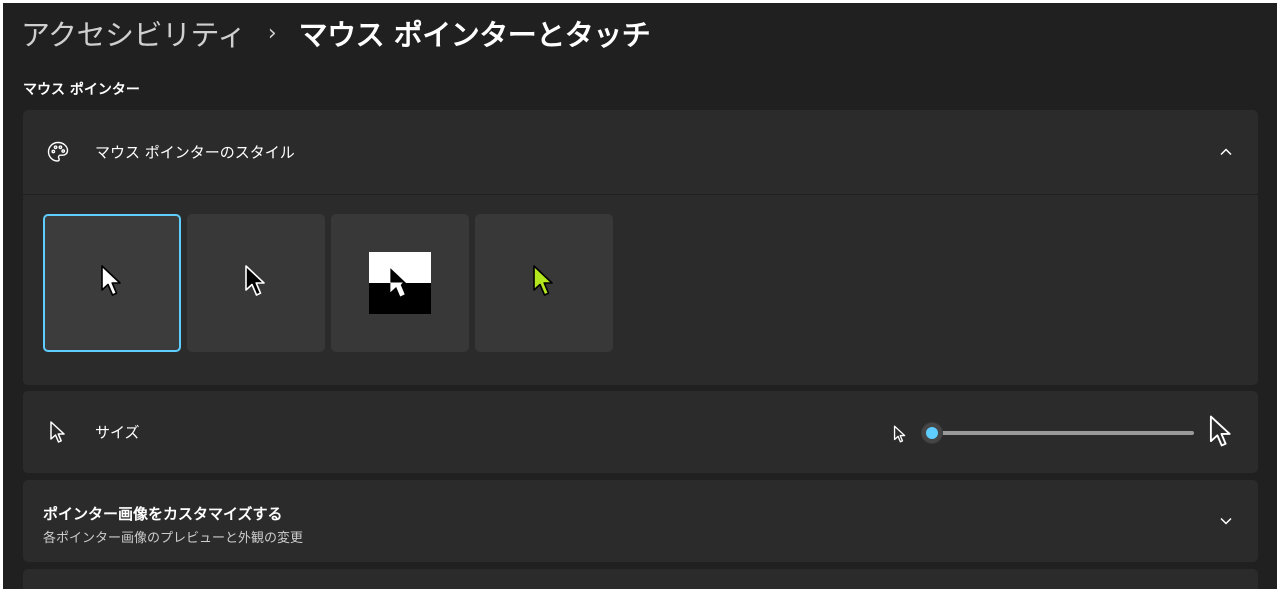  What do you see at coordinates (1221, 433) in the screenshot?
I see `large-pointer-icon` at bounding box center [1221, 433].